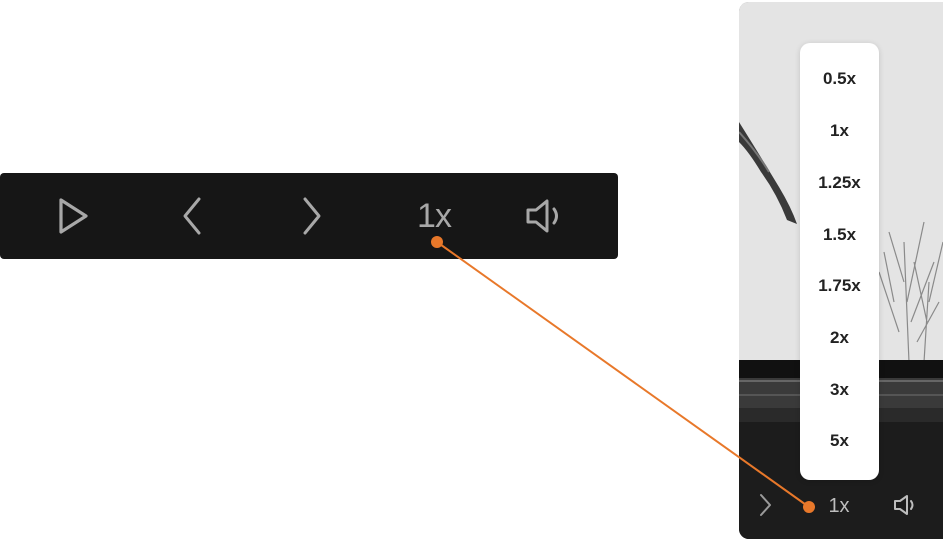  What do you see at coordinates (839, 79) in the screenshot?
I see `speed-option: 0.5x` at bounding box center [839, 79].